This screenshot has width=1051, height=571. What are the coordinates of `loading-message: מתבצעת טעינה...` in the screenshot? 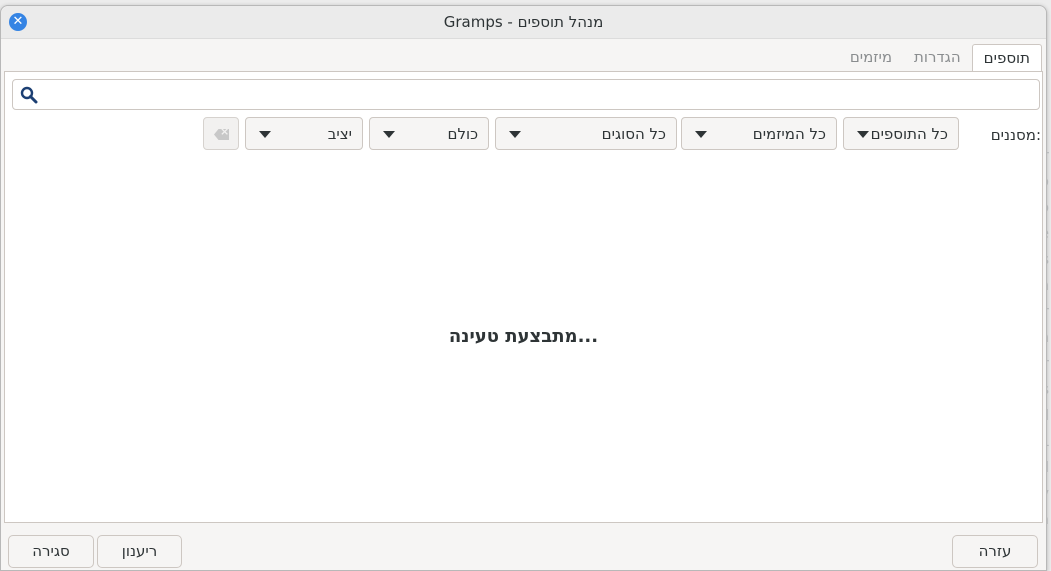 It's located at (523, 336).